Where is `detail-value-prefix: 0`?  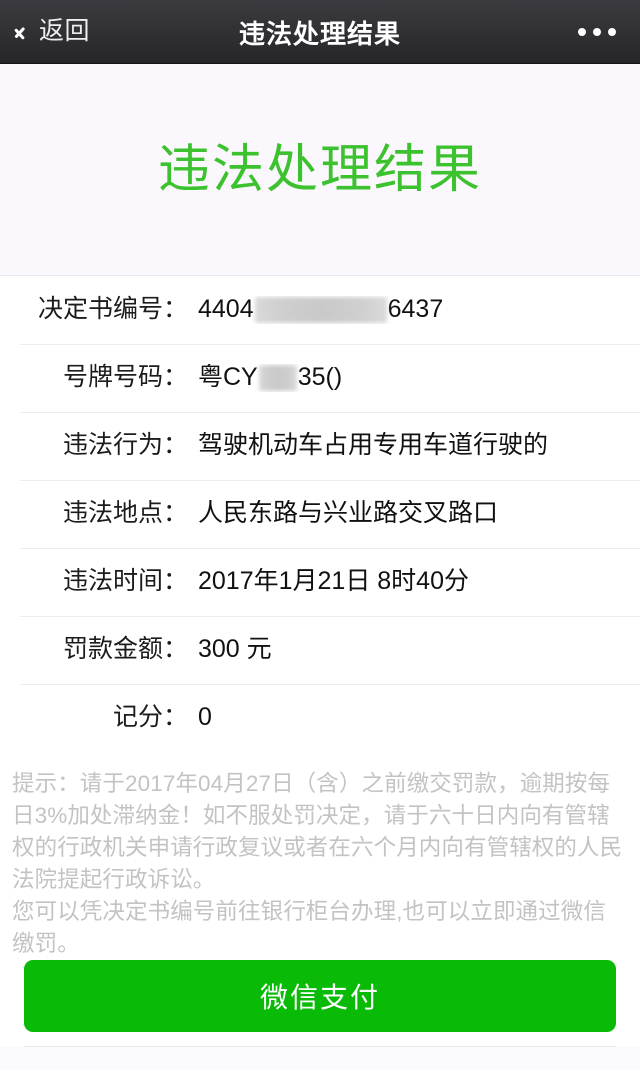
detail-value-prefix: 0 is located at coordinates (205, 718).